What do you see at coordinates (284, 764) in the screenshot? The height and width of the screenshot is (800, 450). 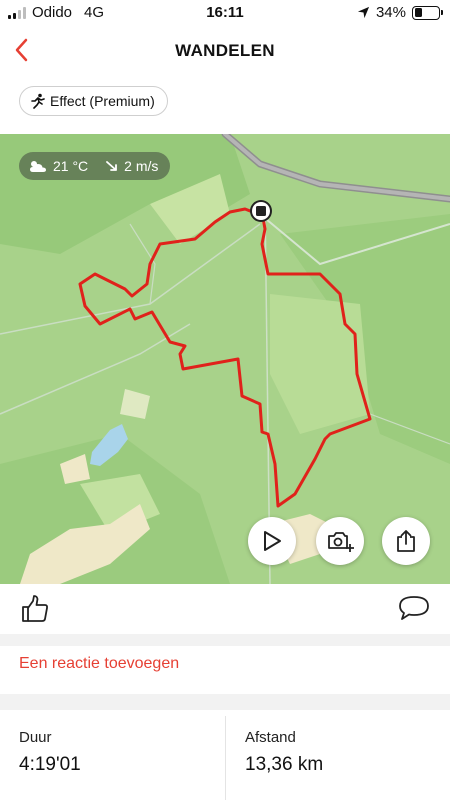 I see `distance-value: 13,36 km` at bounding box center [284, 764].